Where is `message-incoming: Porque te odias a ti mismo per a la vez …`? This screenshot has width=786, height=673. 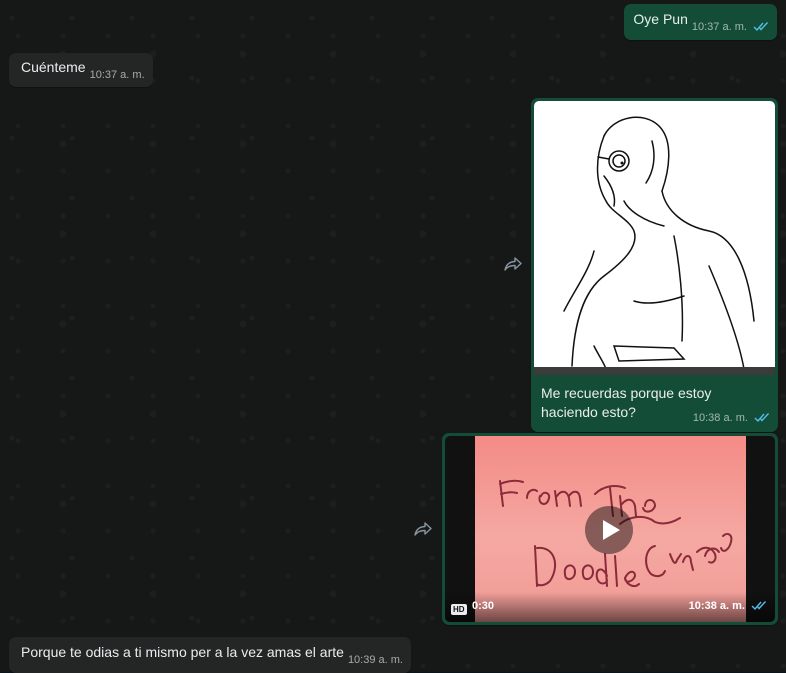 message-incoming: Porque te odias a ti mismo per a la vez … is located at coordinates (210, 655).